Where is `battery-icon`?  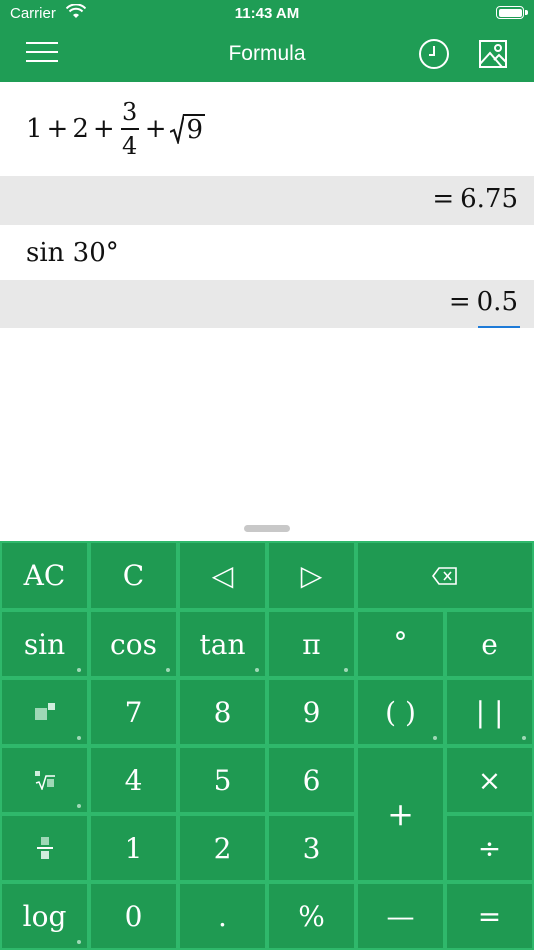
battery-icon is located at coordinates (510, 12).